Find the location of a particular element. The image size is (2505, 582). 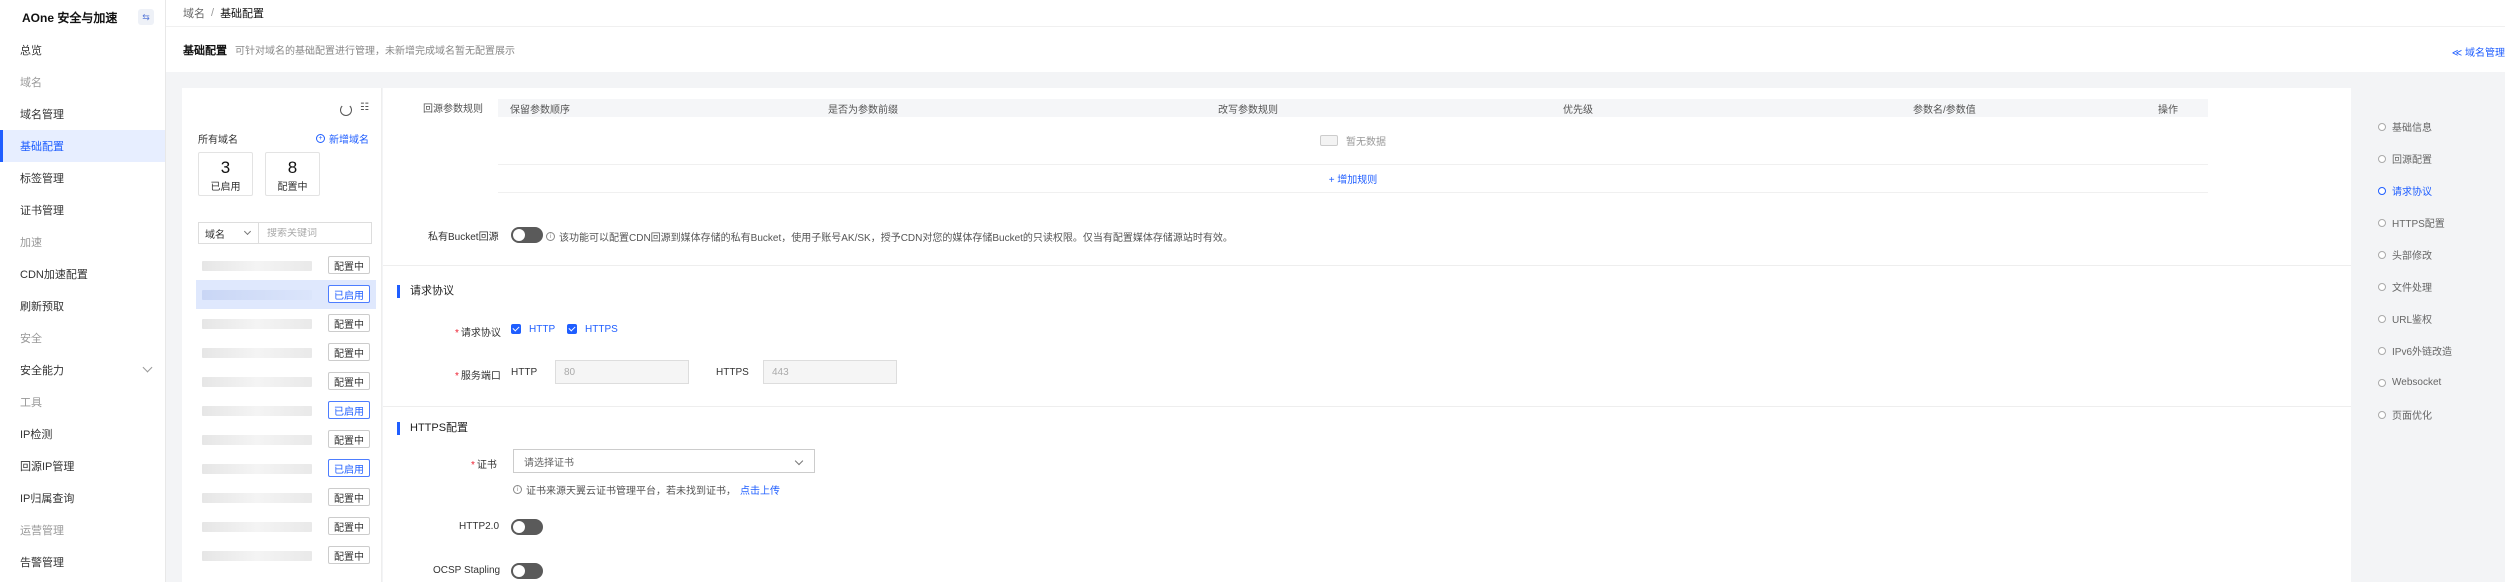

http-checkbox is located at coordinates (516, 329).